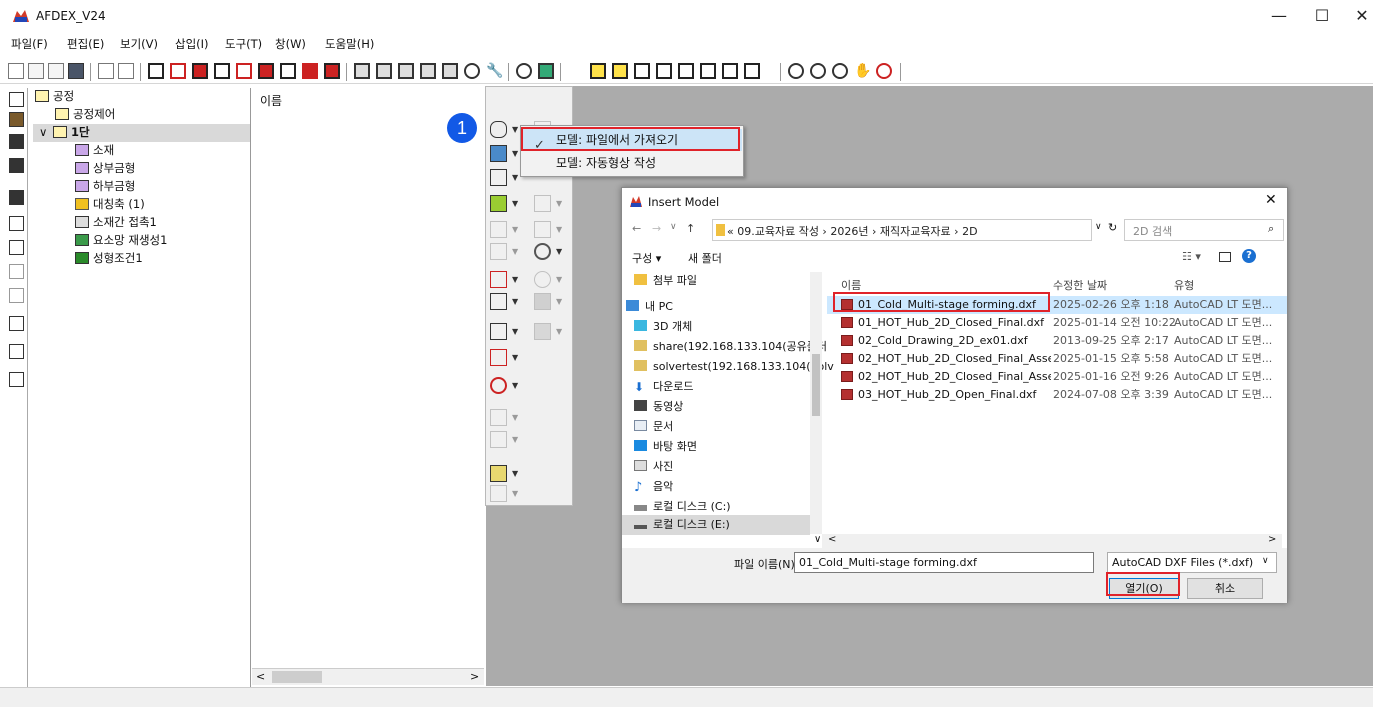 Image resolution: width=1373 pixels, height=707 pixels. What do you see at coordinates (106, 71) in the screenshot?
I see `import-icon` at bounding box center [106, 71].